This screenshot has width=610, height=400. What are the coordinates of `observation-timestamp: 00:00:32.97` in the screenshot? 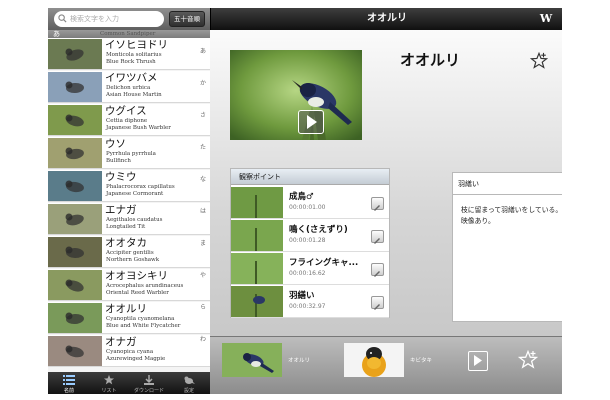 It's located at (307, 306).